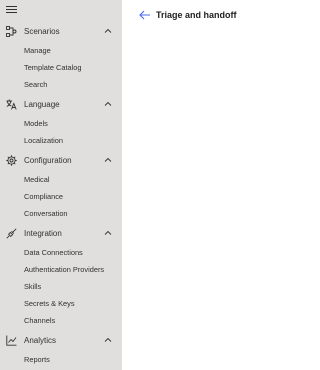 Image resolution: width=320 pixels, height=370 pixels. I want to click on section-label-configuration: Configuration, so click(48, 160).